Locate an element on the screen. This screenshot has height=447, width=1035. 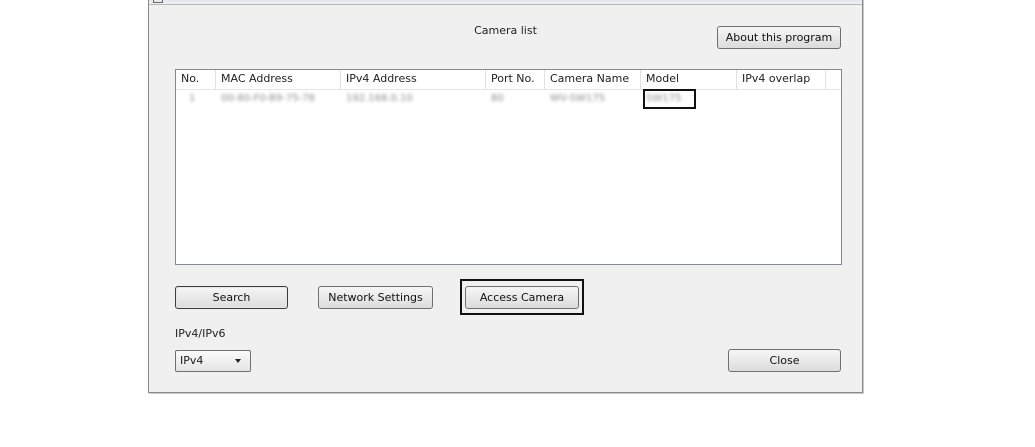
network-settings-button: Network Settings is located at coordinates (375, 297).